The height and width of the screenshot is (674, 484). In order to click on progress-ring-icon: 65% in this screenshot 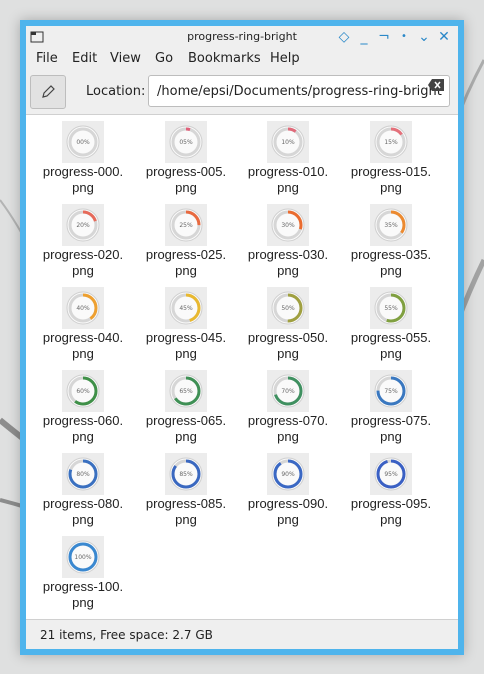, I will do `click(186, 391)`.